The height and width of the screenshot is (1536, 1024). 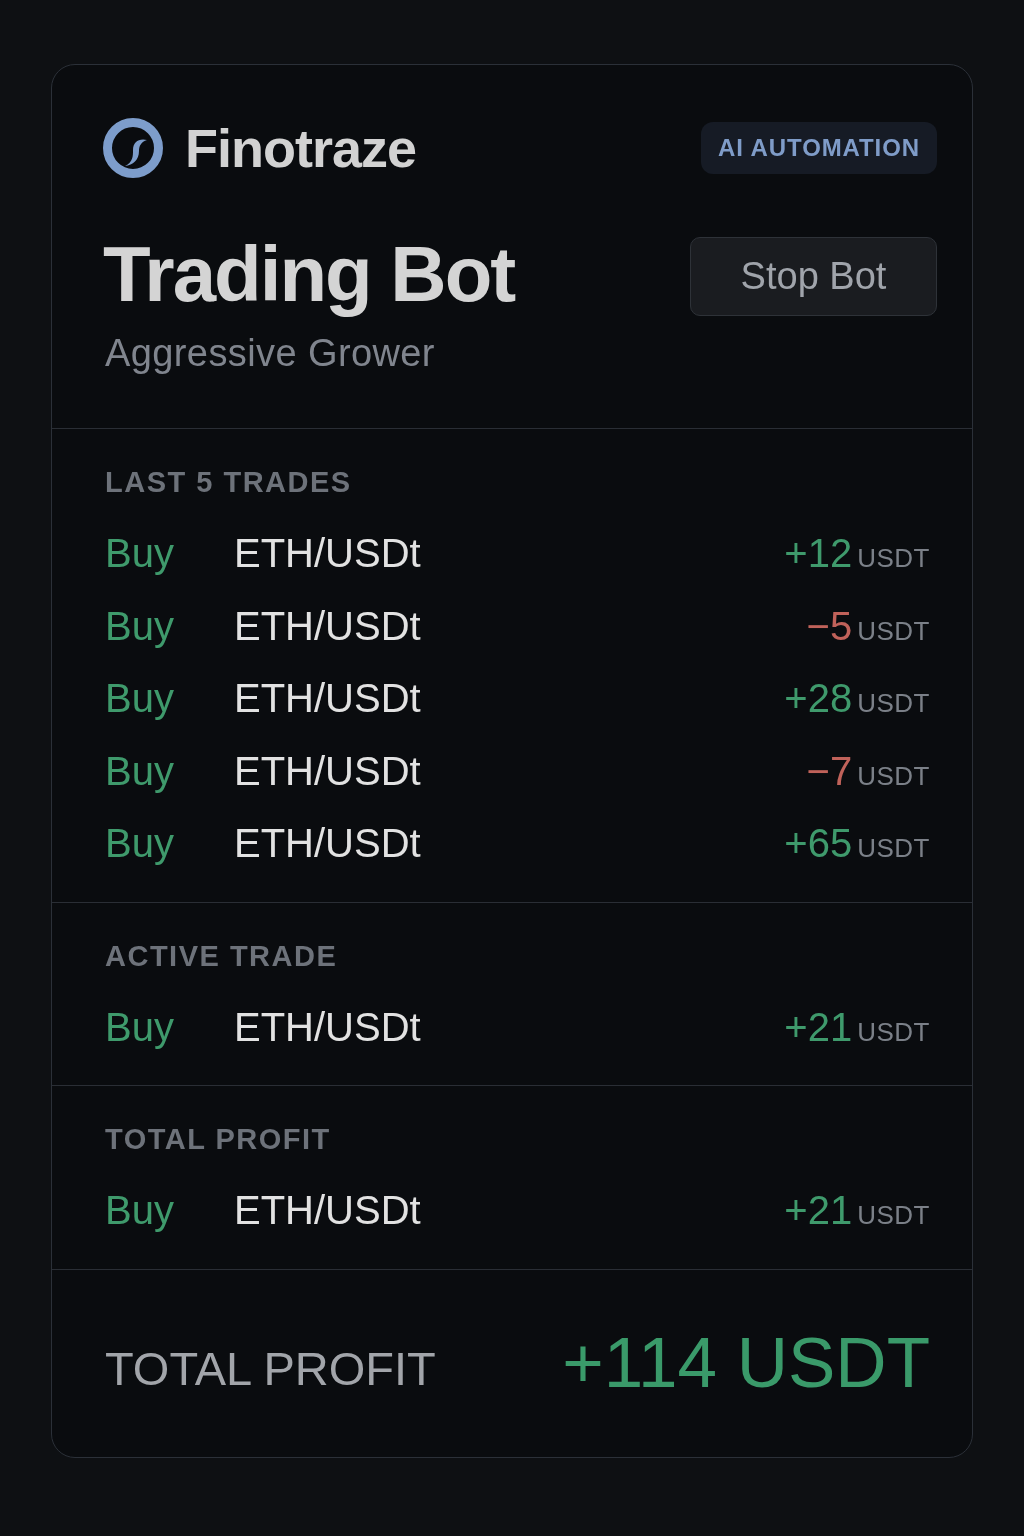 I want to click on total-profit-value: +114 USDT, so click(x=746, y=1363).